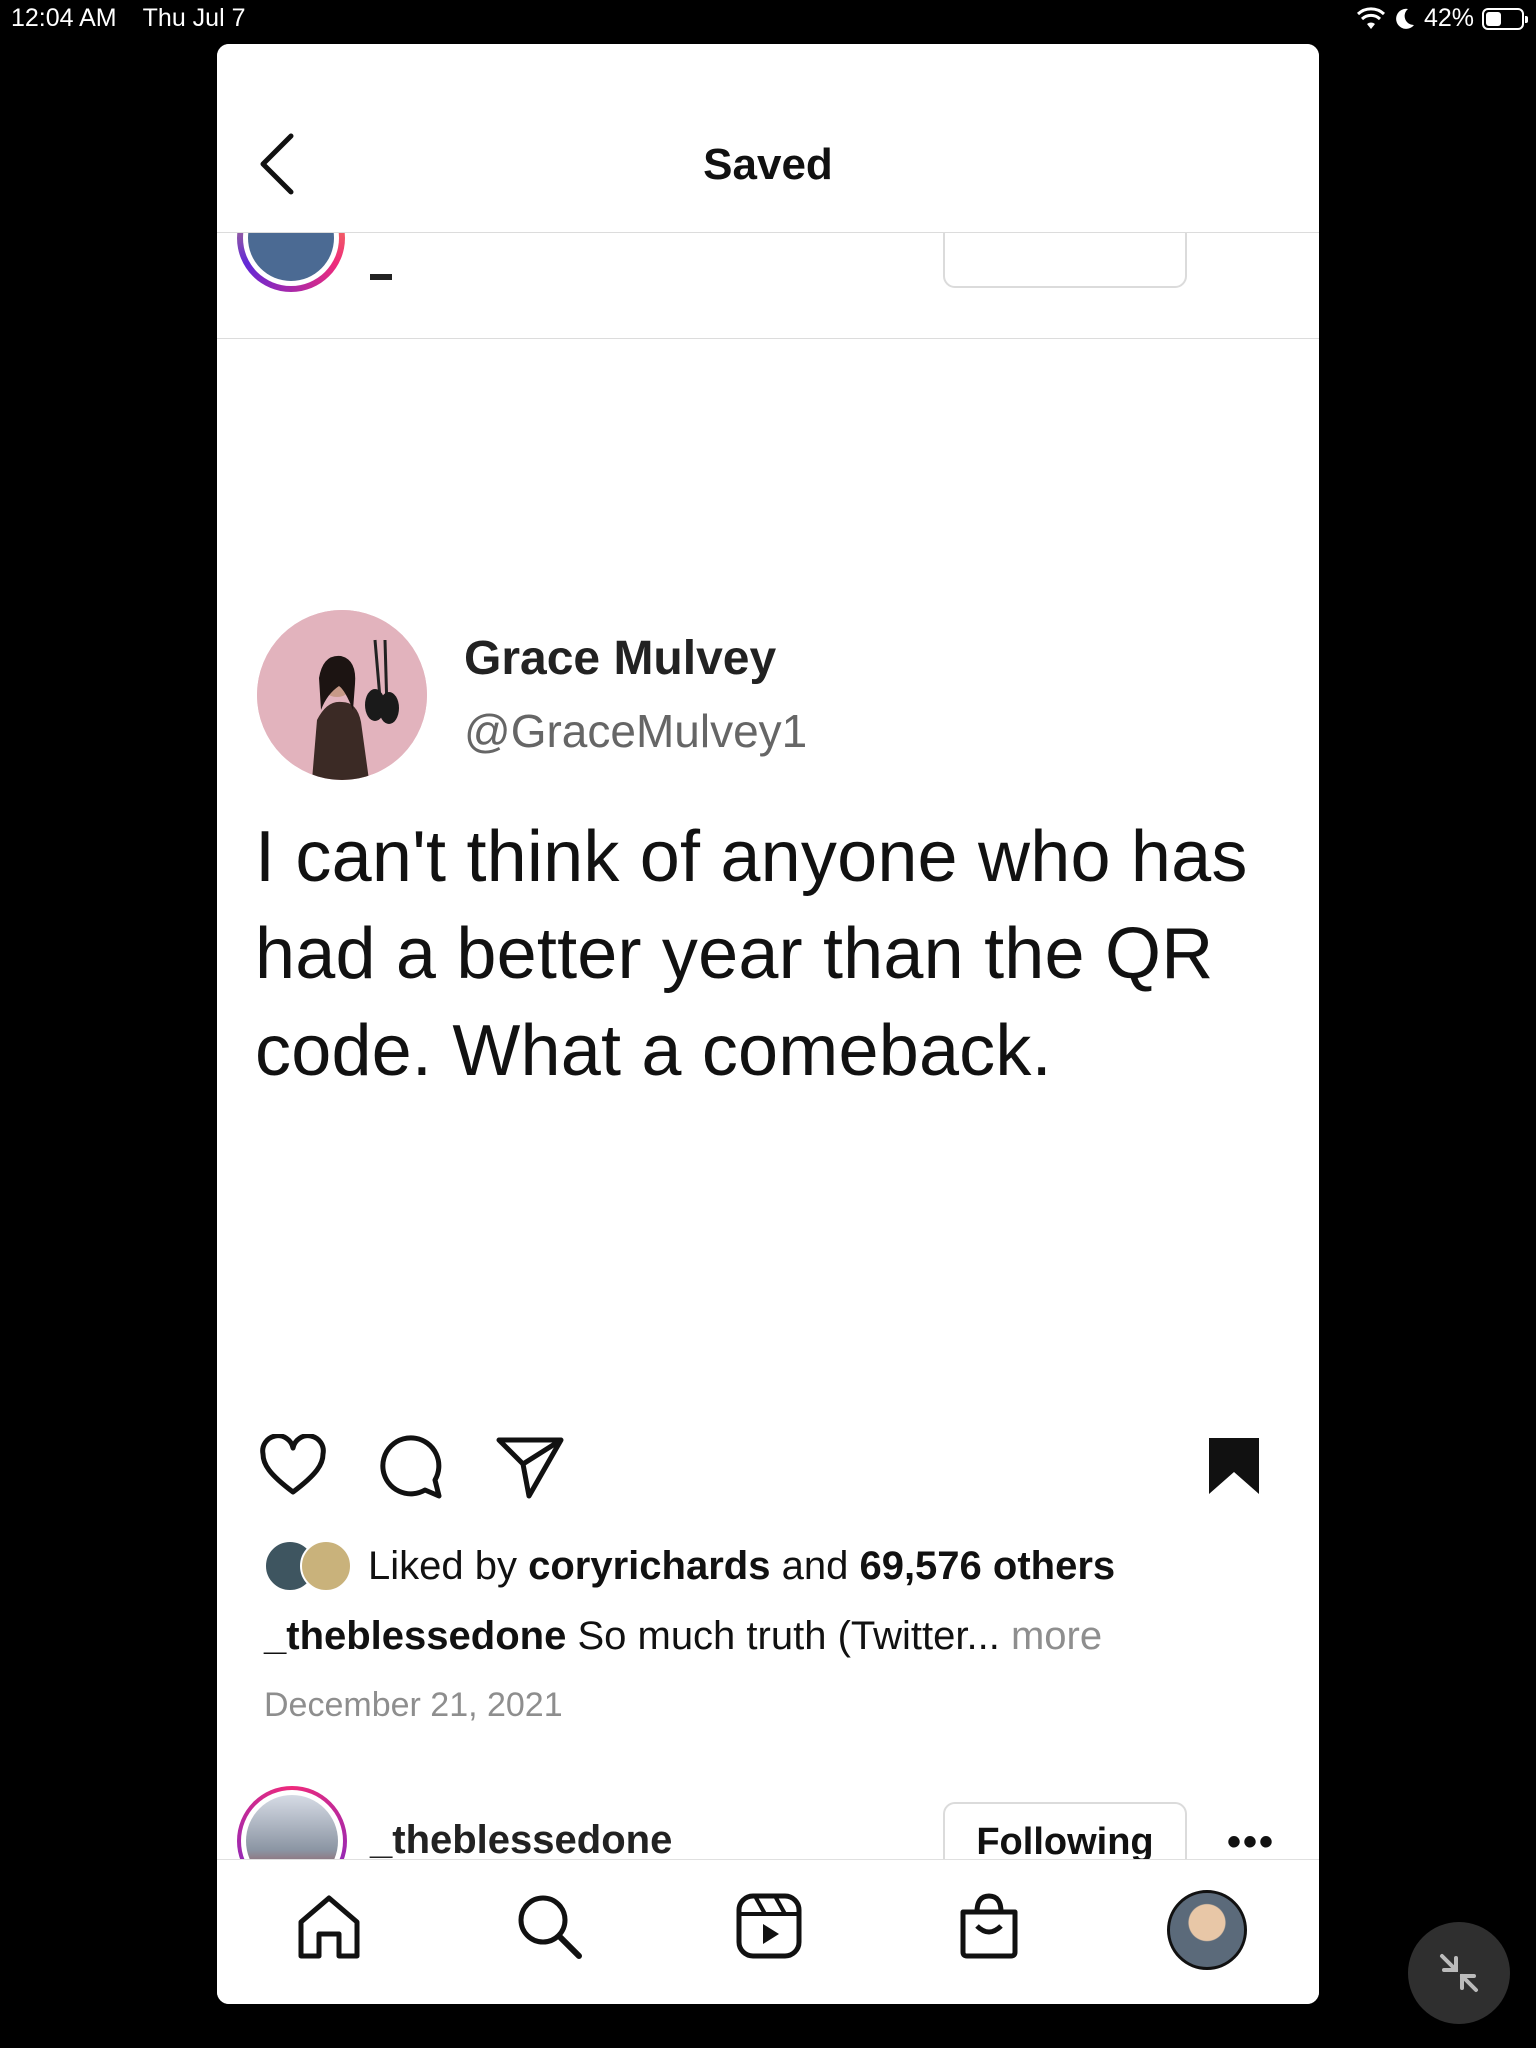 This screenshot has width=1536, height=2048. I want to click on tweet-author-handle: @GraceMulvey1, so click(636, 731).